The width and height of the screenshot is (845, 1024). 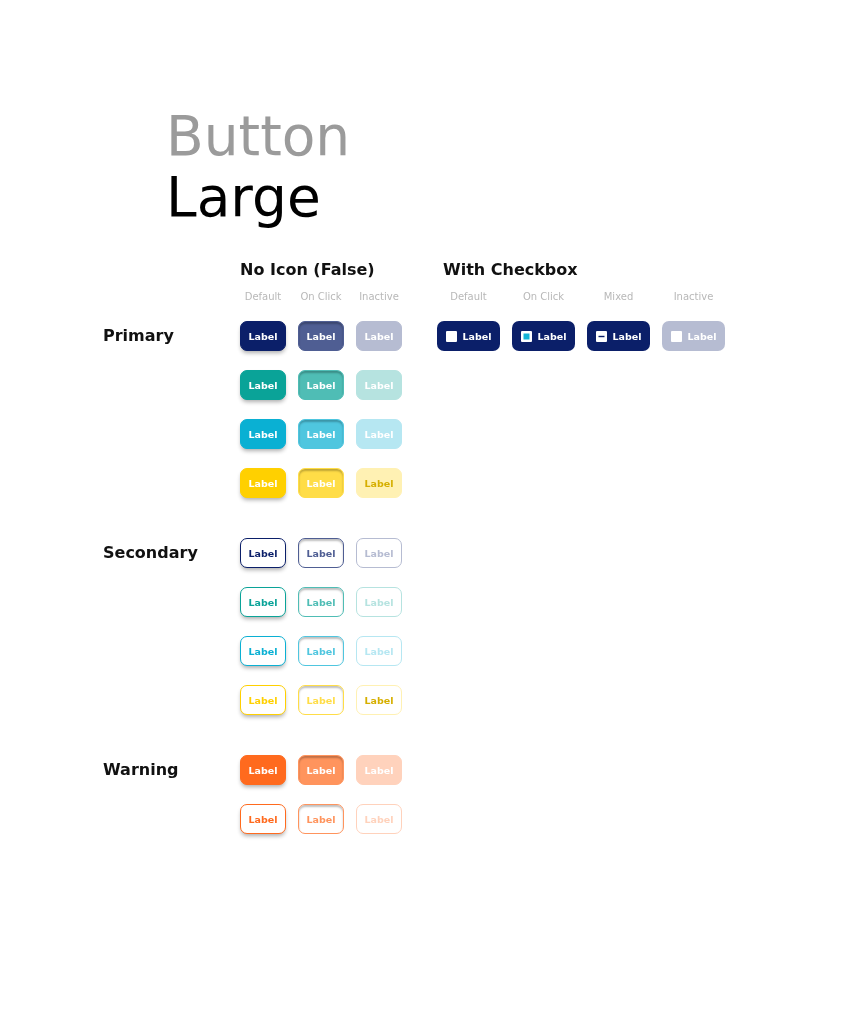 What do you see at coordinates (243, 197) in the screenshot?
I see `page-subtitle: Large` at bounding box center [243, 197].